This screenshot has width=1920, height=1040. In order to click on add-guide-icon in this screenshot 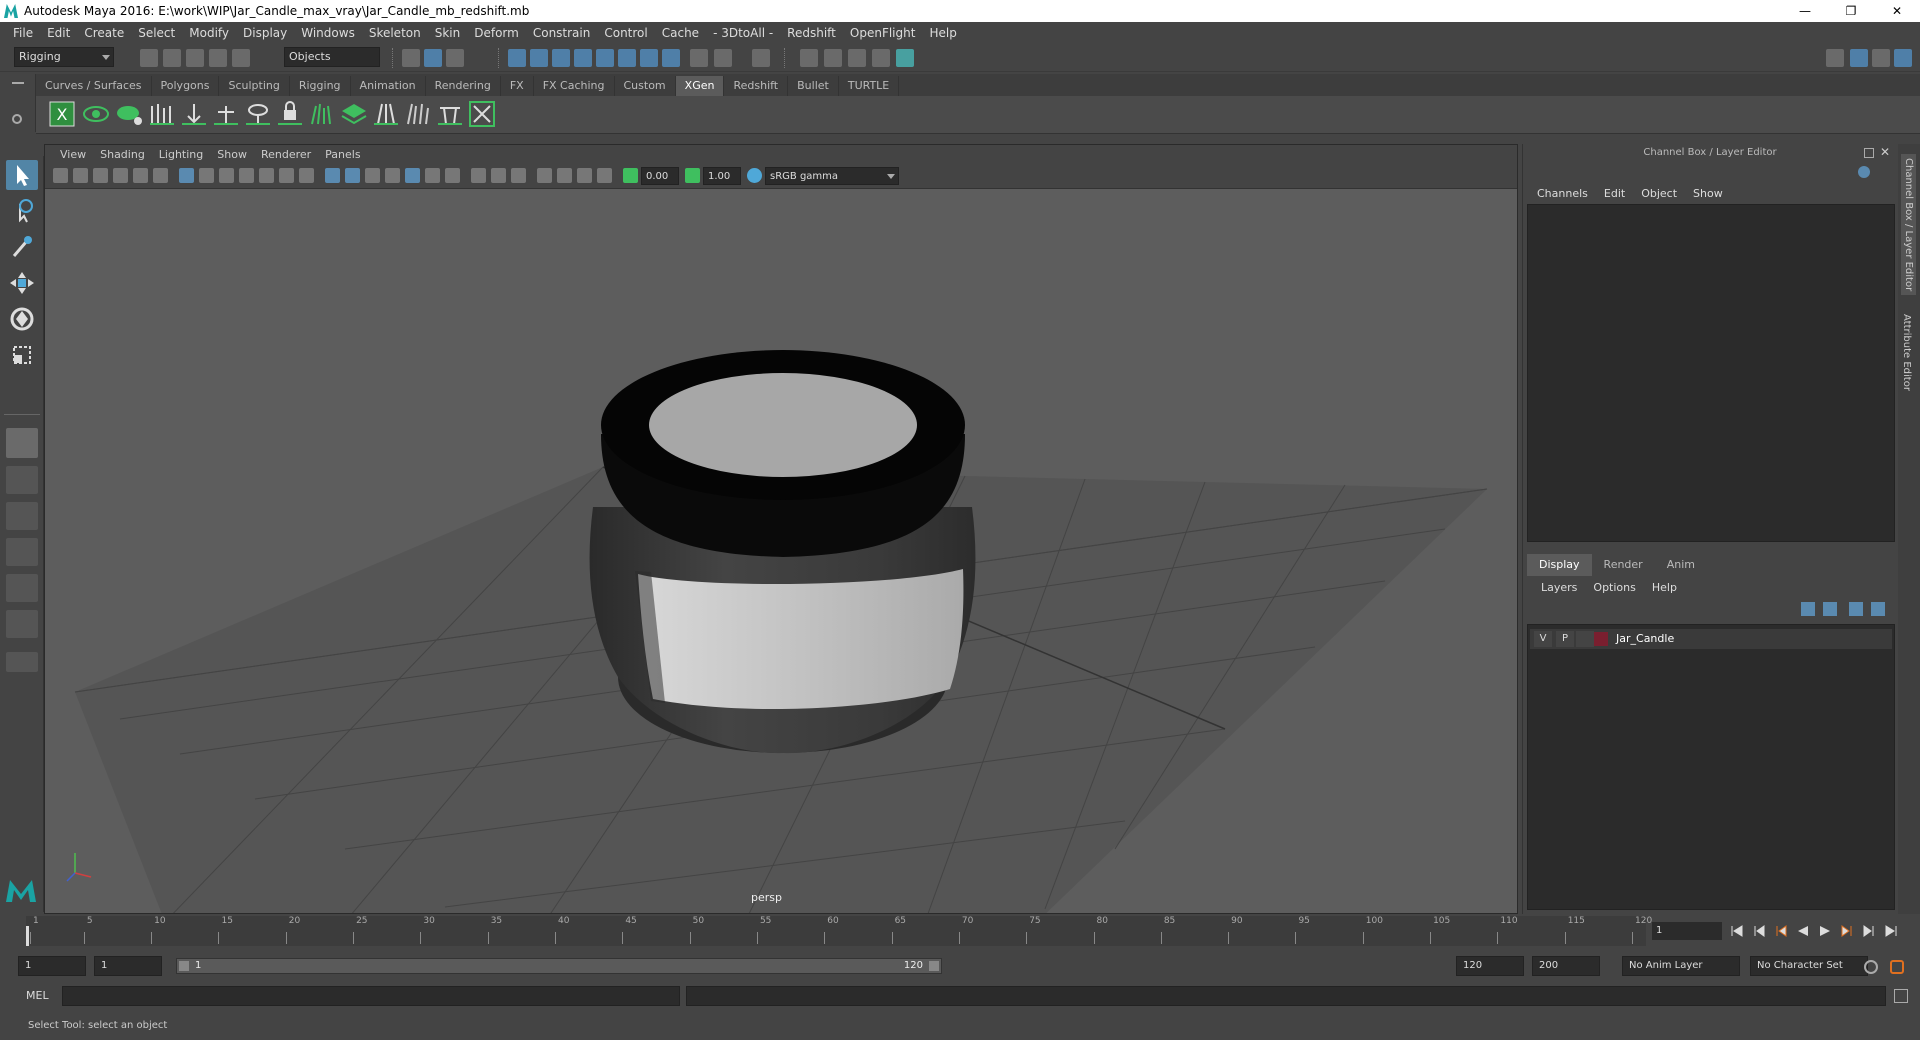, I will do `click(162, 114)`.